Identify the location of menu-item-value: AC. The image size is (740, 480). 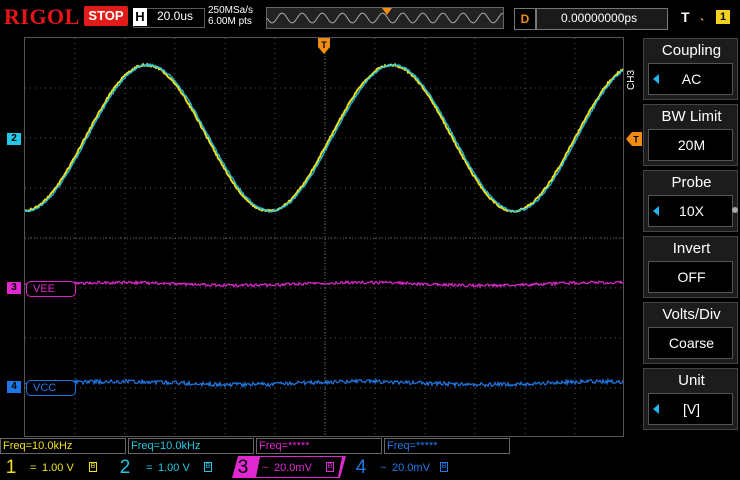
(691, 79).